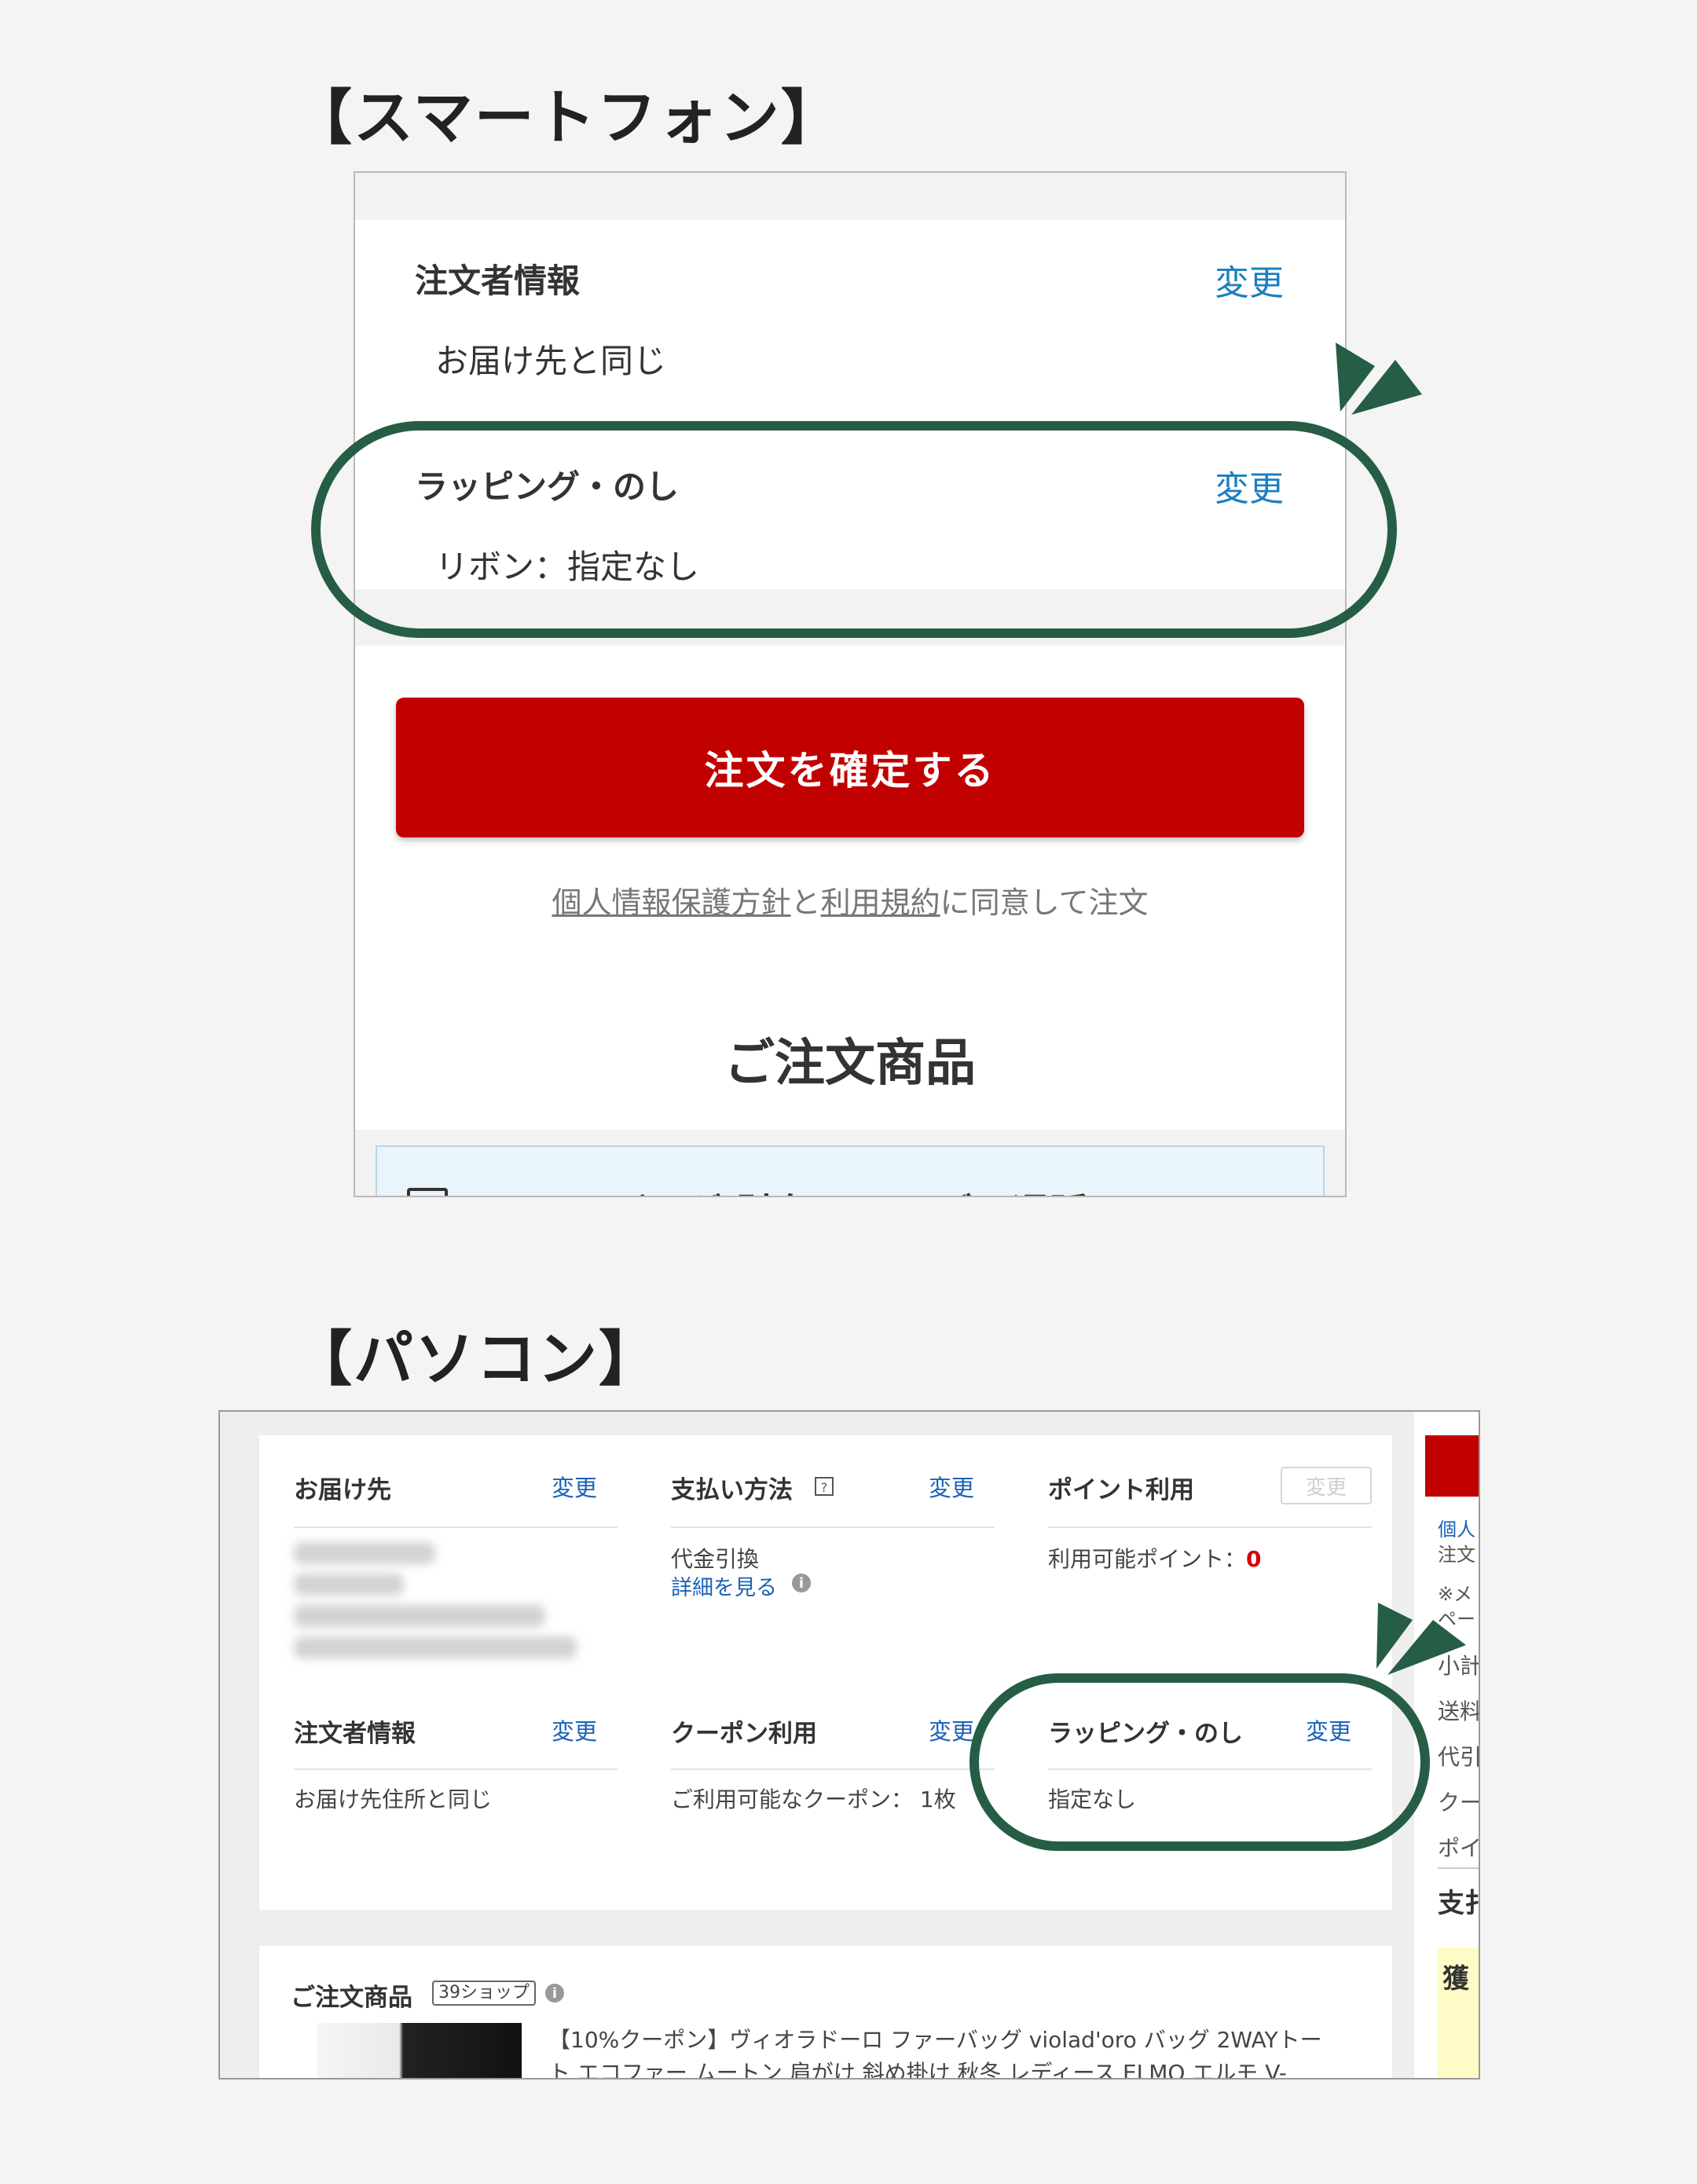 The image size is (1697, 2184). Describe the element at coordinates (951, 1729) in the screenshot. I see `coupon-change-link: 変更` at that location.